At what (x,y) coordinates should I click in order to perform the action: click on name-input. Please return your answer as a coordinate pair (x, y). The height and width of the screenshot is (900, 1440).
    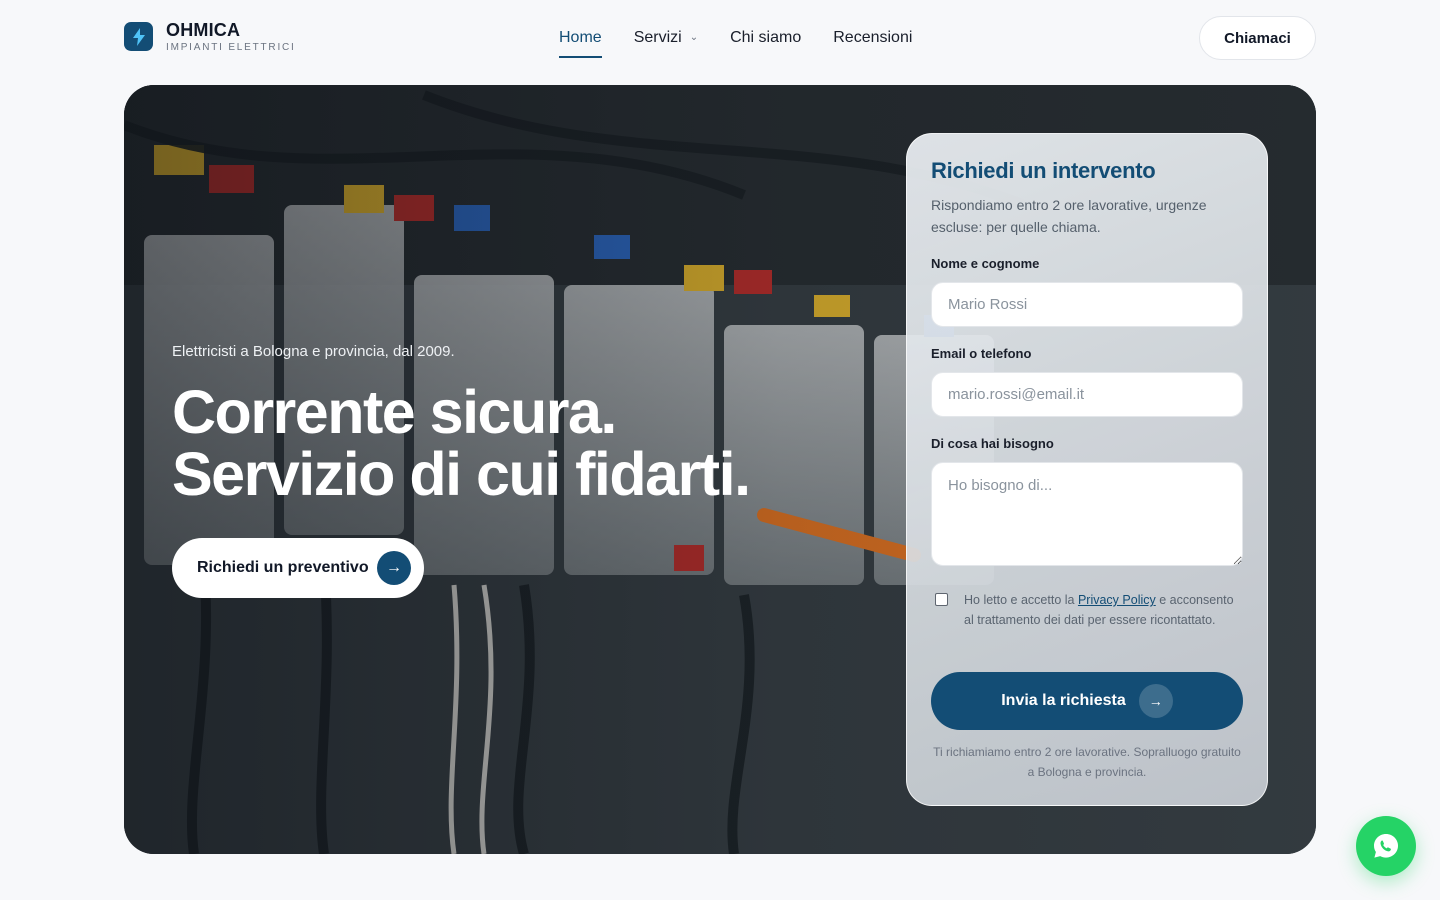
    Looking at the image, I should click on (1087, 304).